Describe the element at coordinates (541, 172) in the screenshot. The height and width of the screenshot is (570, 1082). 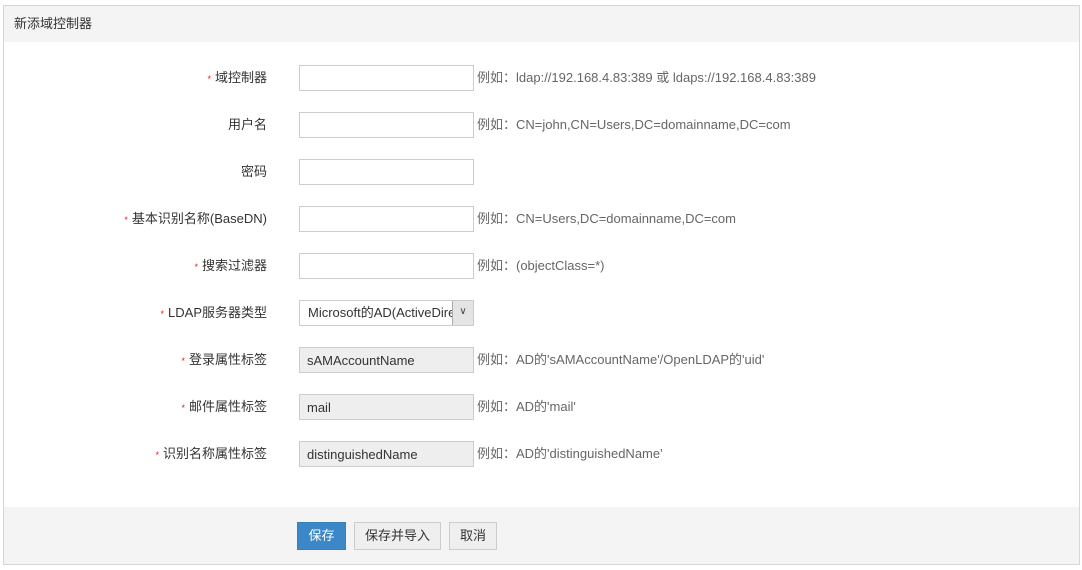
I see `field-password: 密码` at that location.